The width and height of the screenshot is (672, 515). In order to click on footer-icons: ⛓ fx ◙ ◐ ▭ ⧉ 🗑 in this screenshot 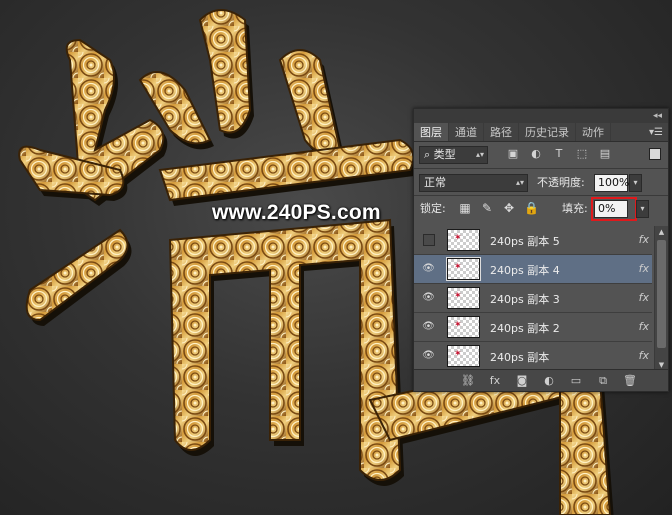, I will do `click(549, 381)`.